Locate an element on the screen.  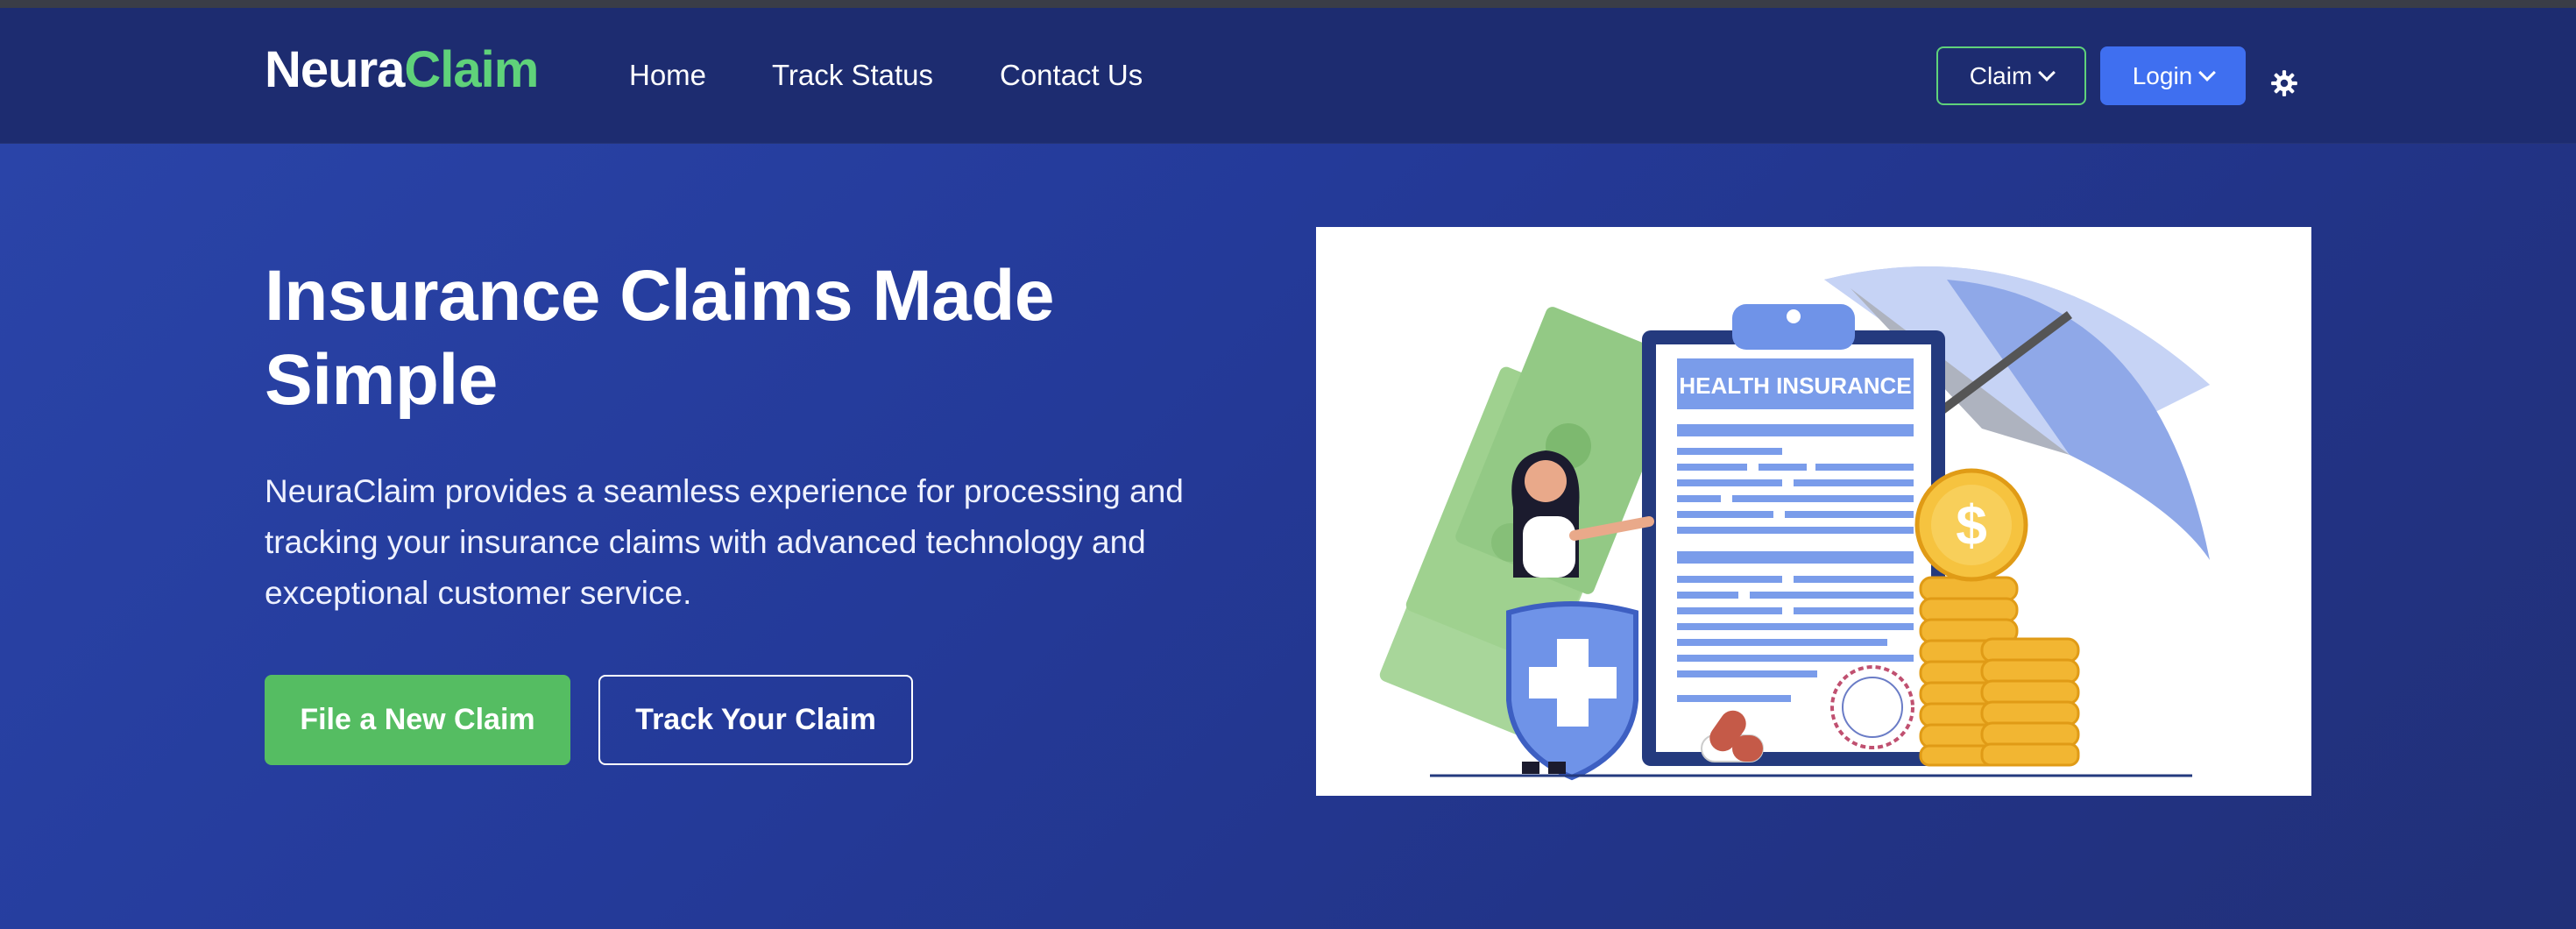
nav-link-contact-us: Contact Us is located at coordinates (1071, 74).